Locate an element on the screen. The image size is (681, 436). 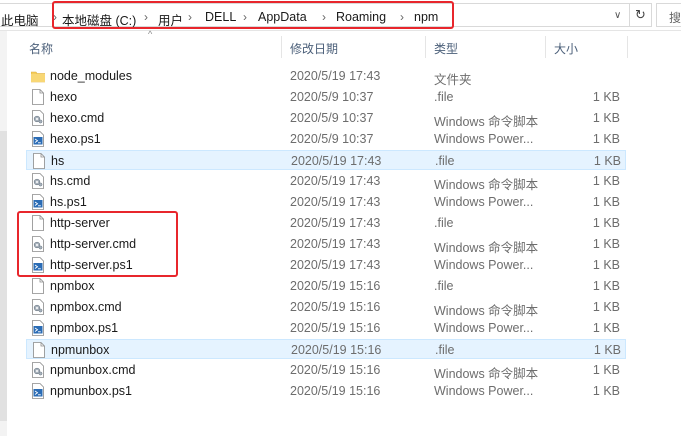
file-row: hexo 2020/5/9 10:37 .file 1 KB is located at coordinates (326, 97).